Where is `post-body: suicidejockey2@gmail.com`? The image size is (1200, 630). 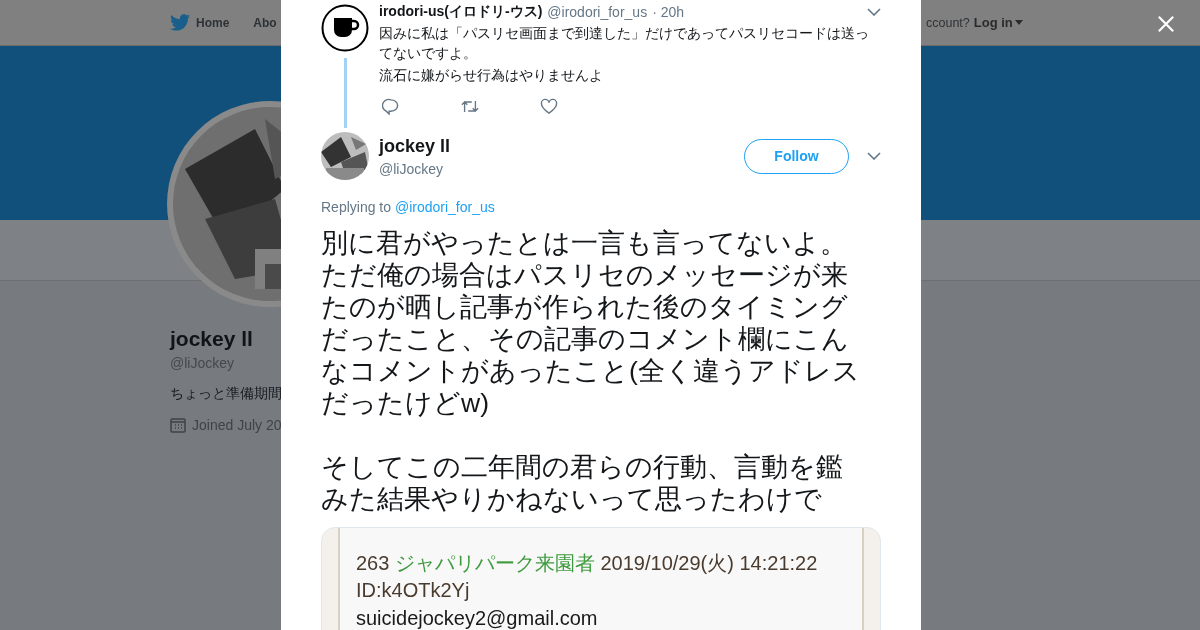
post-body: suicidejockey2@gmail.com is located at coordinates (477, 618).